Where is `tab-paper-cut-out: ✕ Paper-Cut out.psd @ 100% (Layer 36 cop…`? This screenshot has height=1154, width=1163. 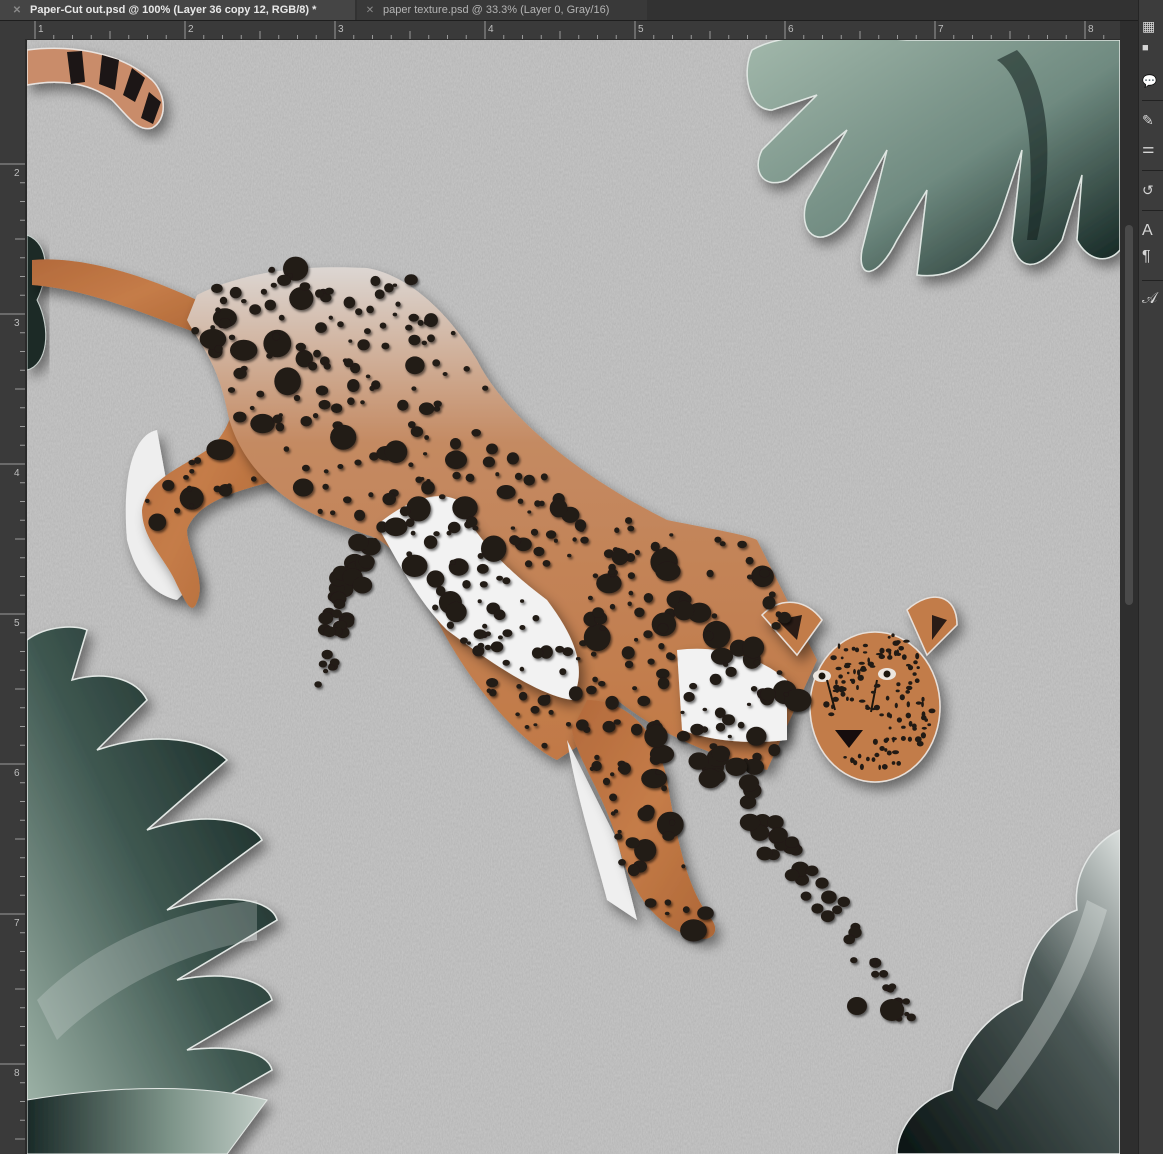 tab-paper-cut-out: ✕ Paper-Cut out.psd @ 100% (Layer 36 cop… is located at coordinates (177, 10).